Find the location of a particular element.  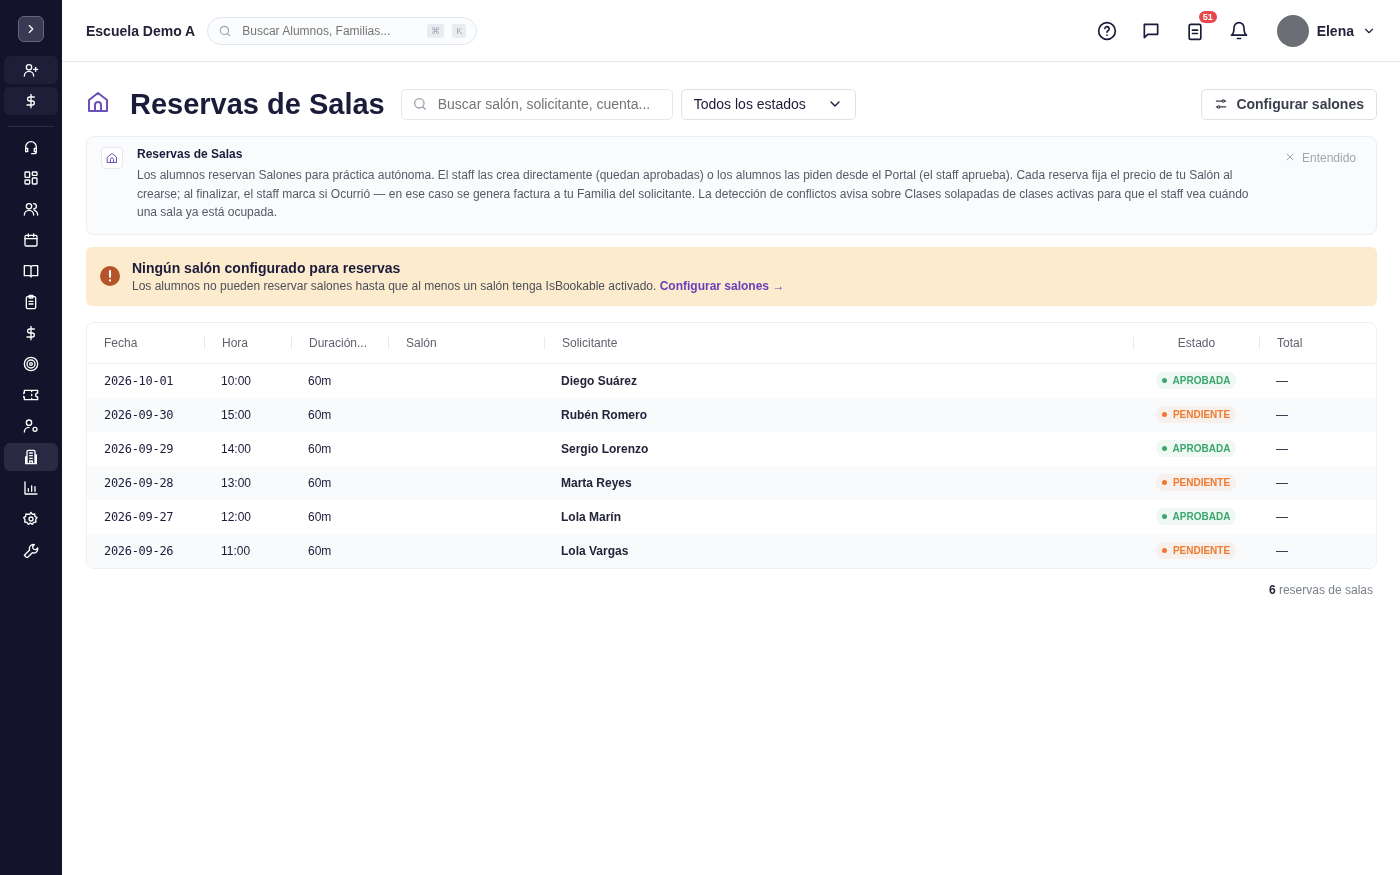

user-menu: Elena is located at coordinates (1326, 30).